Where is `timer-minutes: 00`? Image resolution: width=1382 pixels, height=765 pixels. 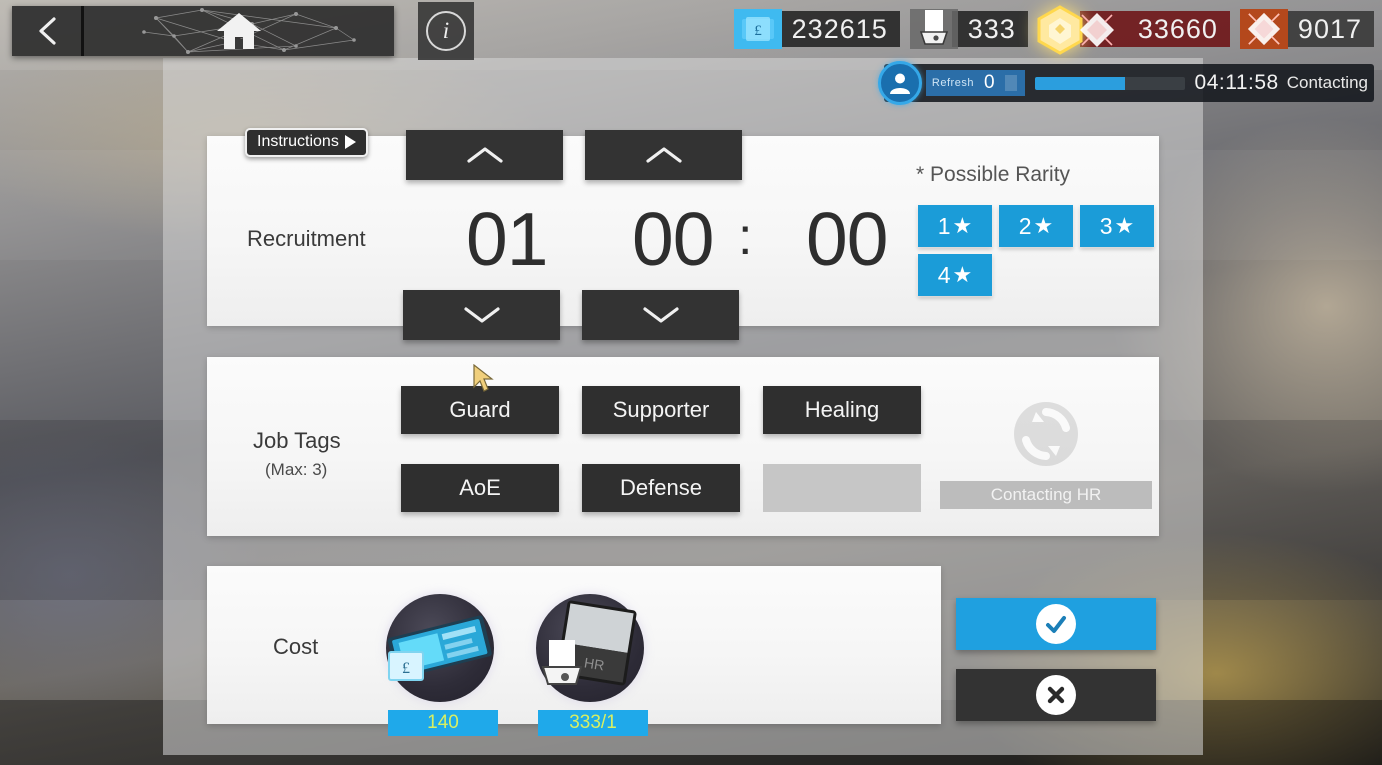
timer-minutes: 00 is located at coordinates (673, 239).